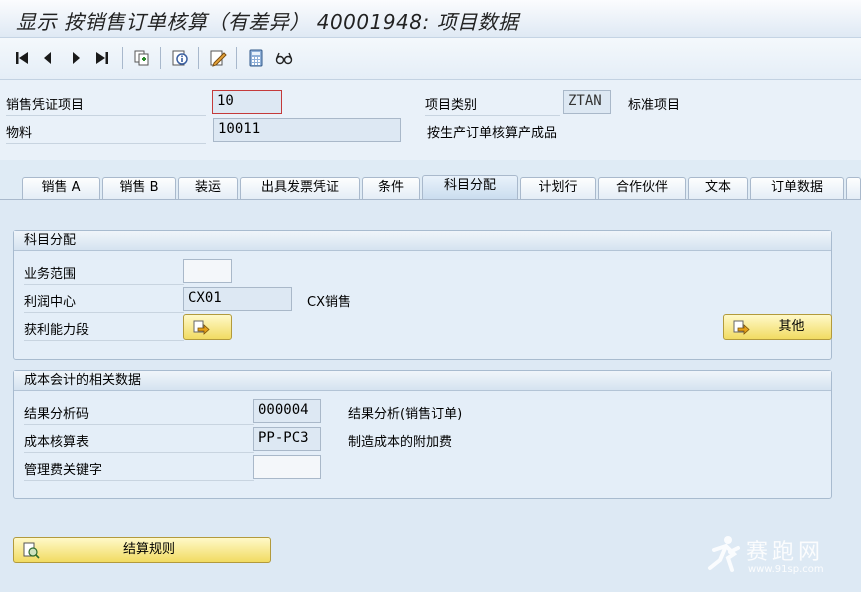 The height and width of the screenshot is (592, 861). I want to click on tab-order-data: 订单数据, so click(797, 188).